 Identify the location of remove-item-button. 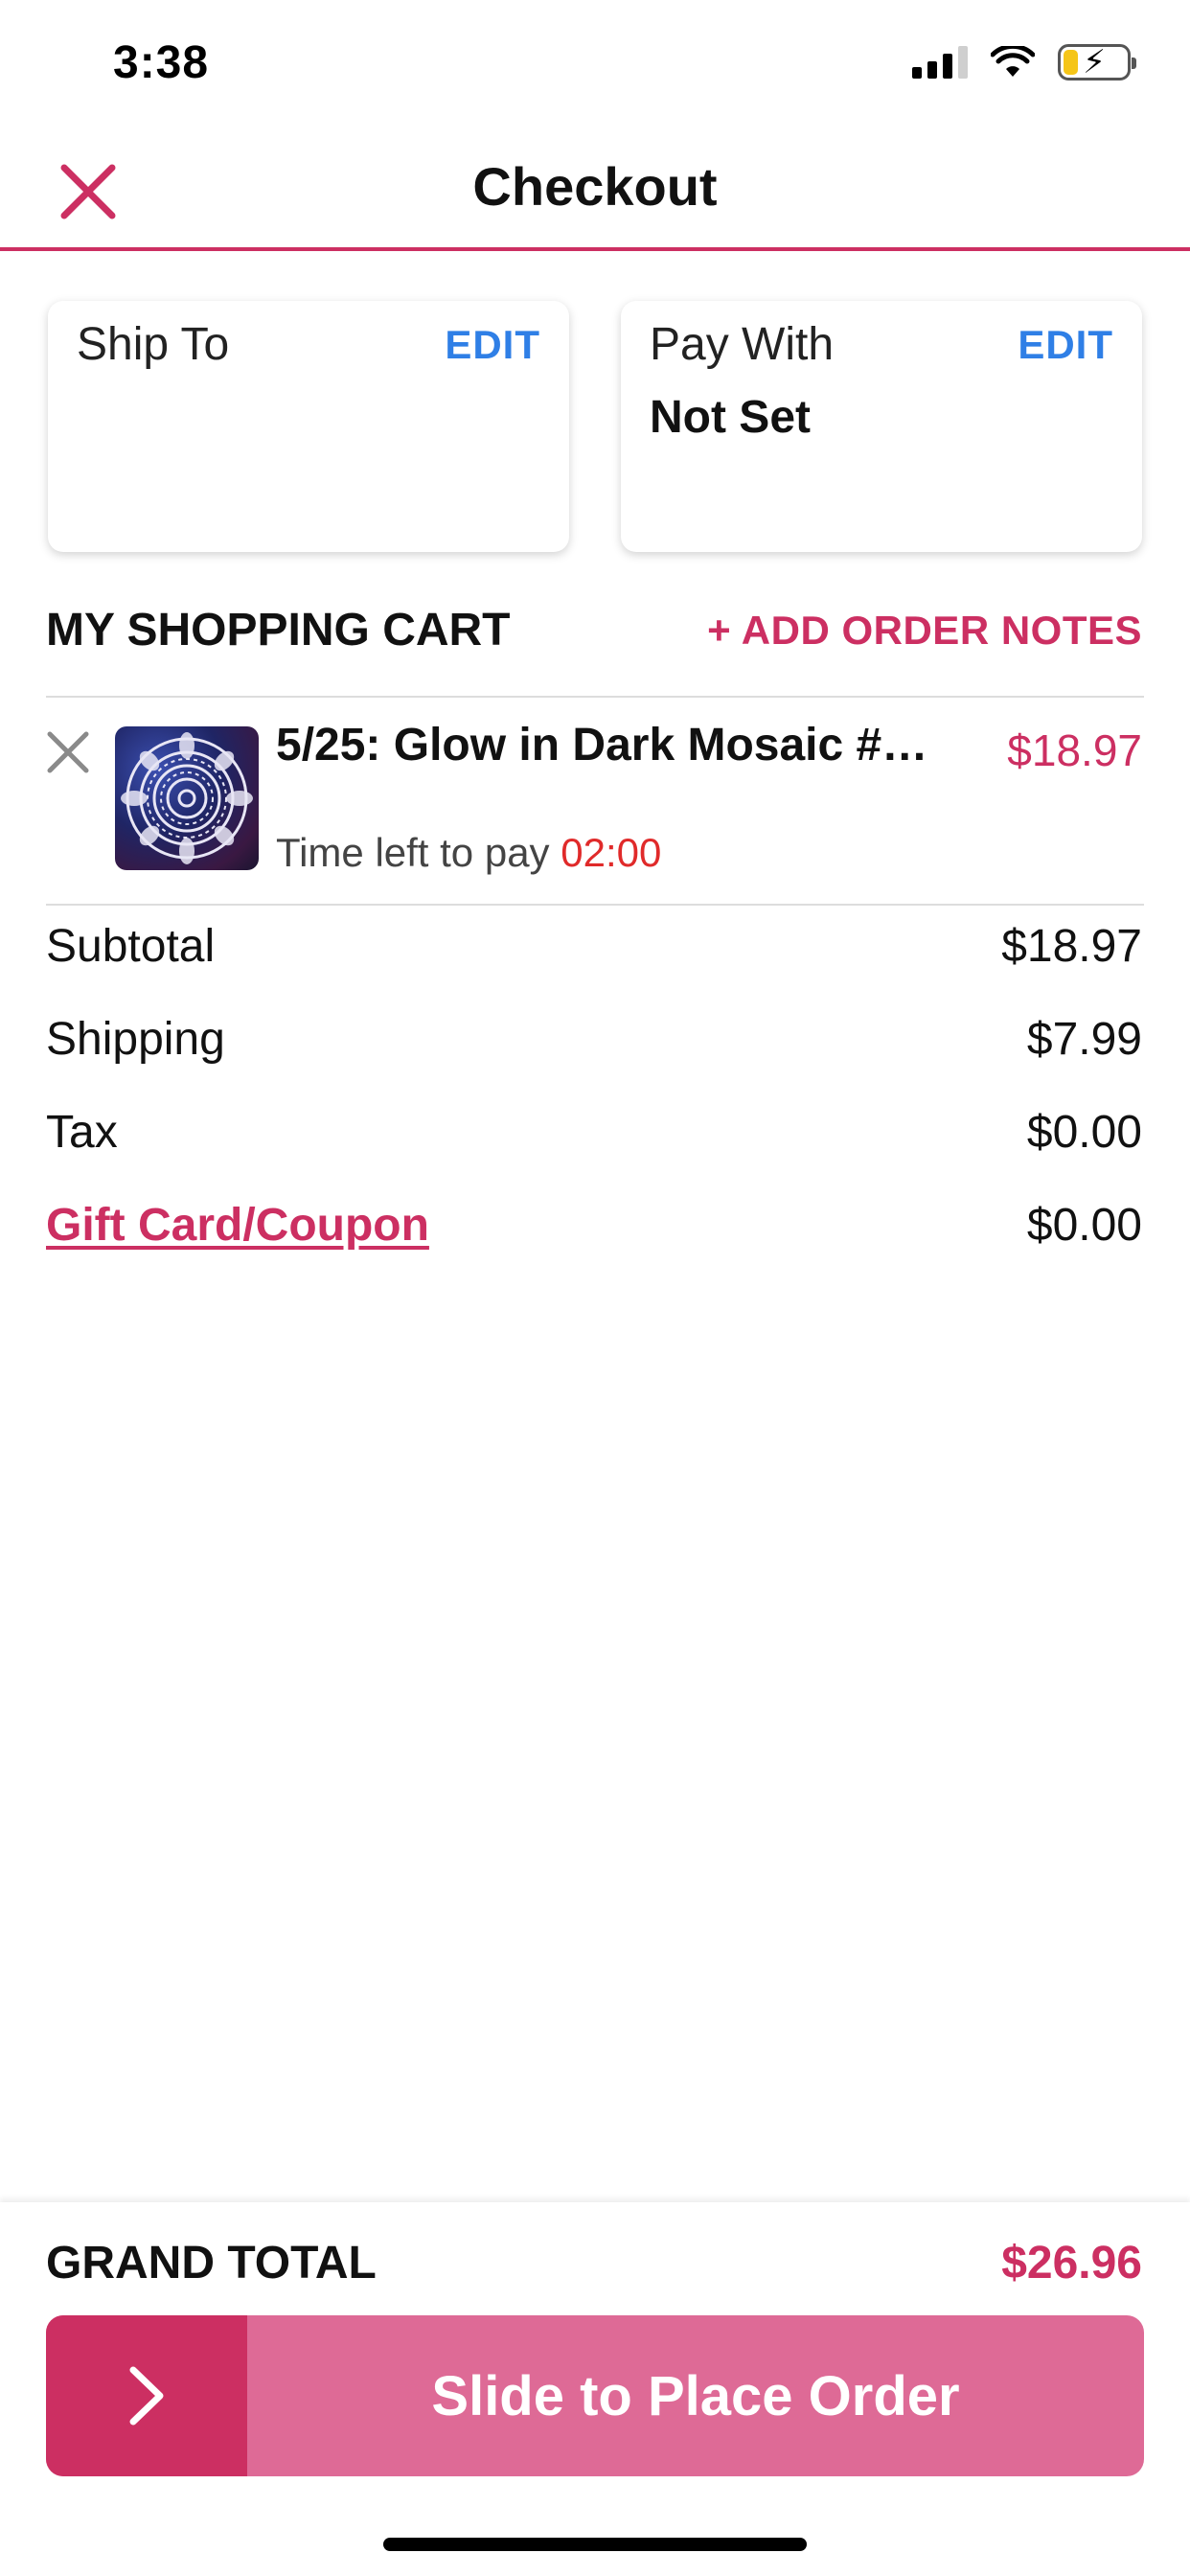
(70, 754).